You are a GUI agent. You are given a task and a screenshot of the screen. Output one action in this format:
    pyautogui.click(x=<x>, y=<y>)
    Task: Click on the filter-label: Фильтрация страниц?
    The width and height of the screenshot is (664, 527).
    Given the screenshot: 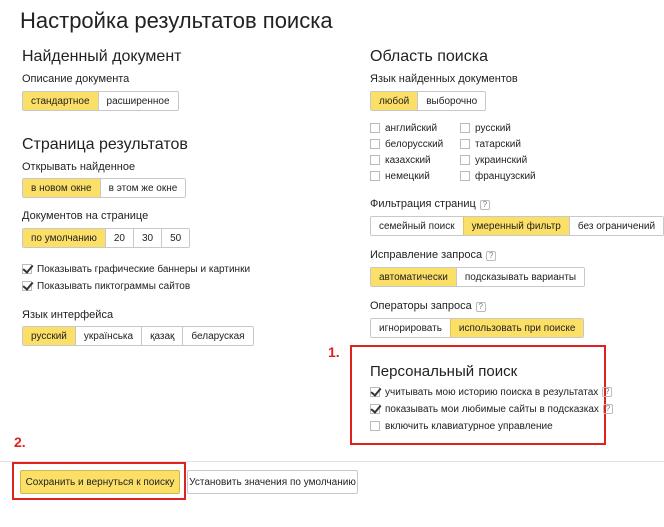 What is the action you would take?
    pyautogui.click(x=430, y=204)
    